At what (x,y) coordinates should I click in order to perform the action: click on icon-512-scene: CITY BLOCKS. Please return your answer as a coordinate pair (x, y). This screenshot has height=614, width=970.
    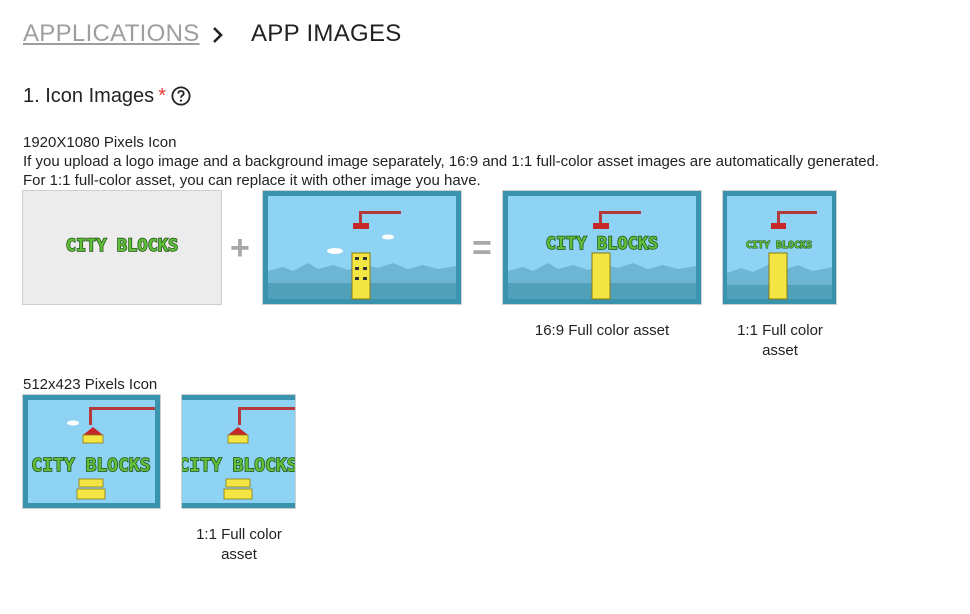
    Looking at the image, I should click on (91, 451).